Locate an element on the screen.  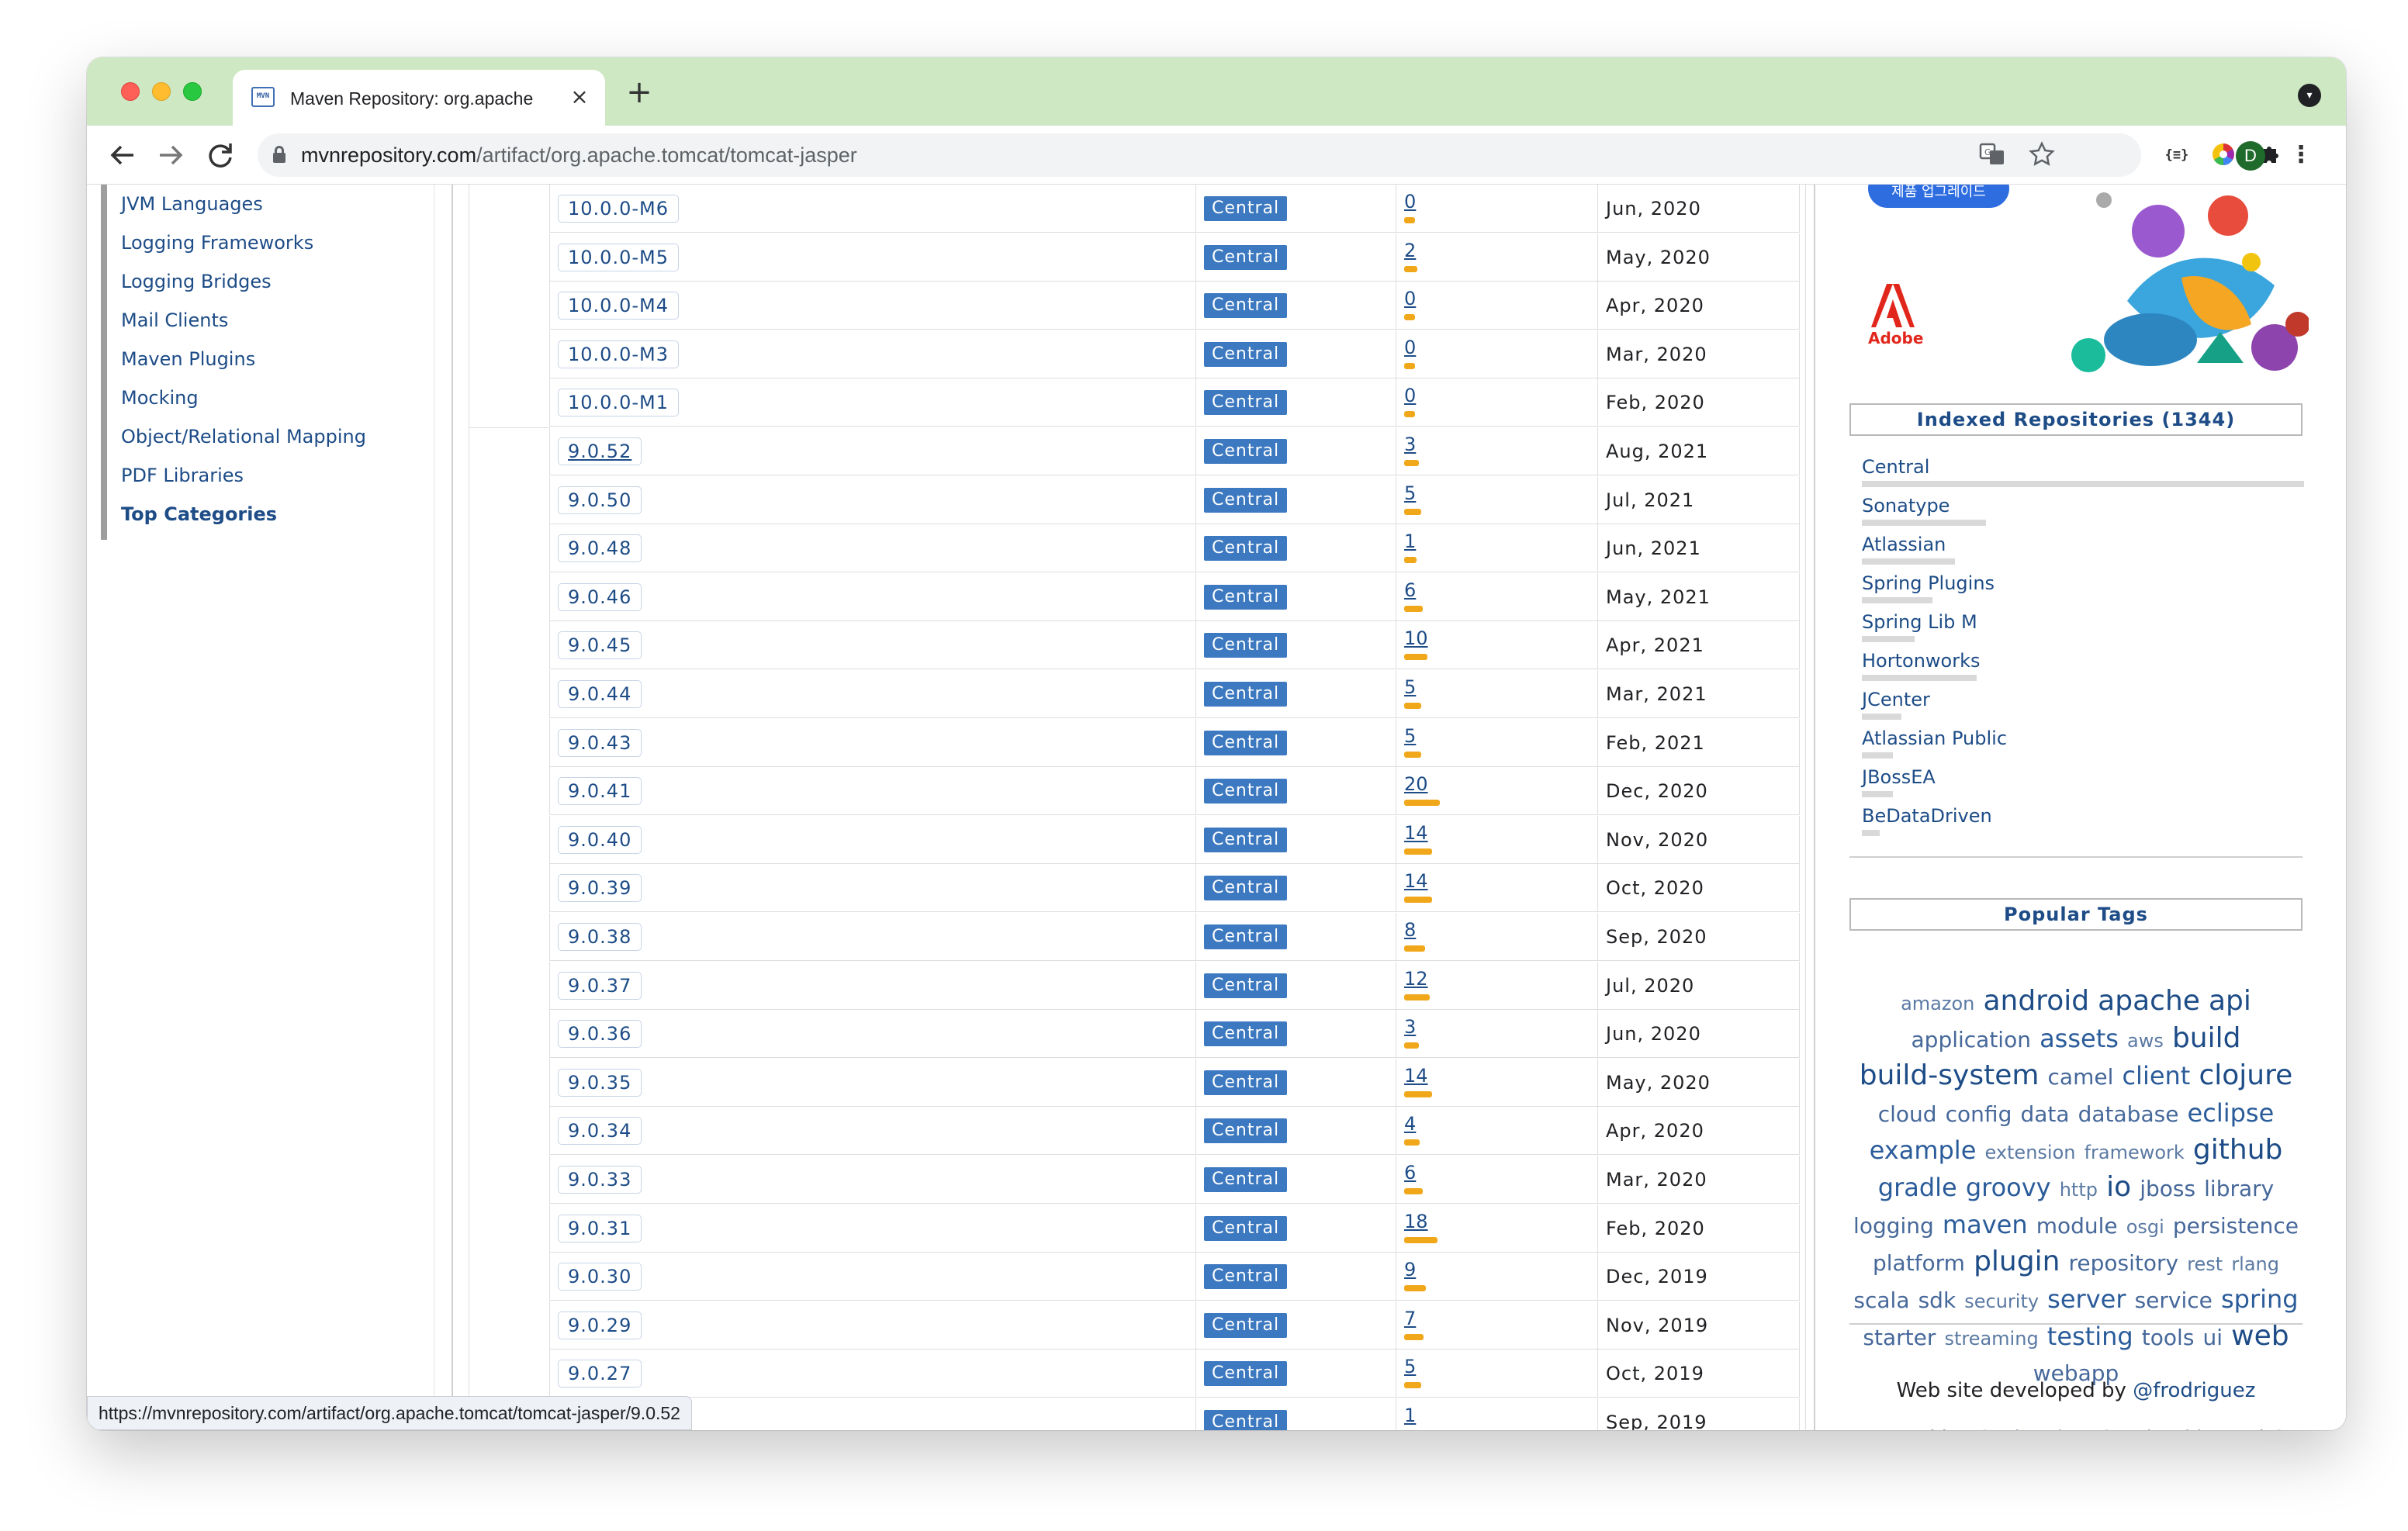
version-link: 9.0.44 is located at coordinates (600, 694).